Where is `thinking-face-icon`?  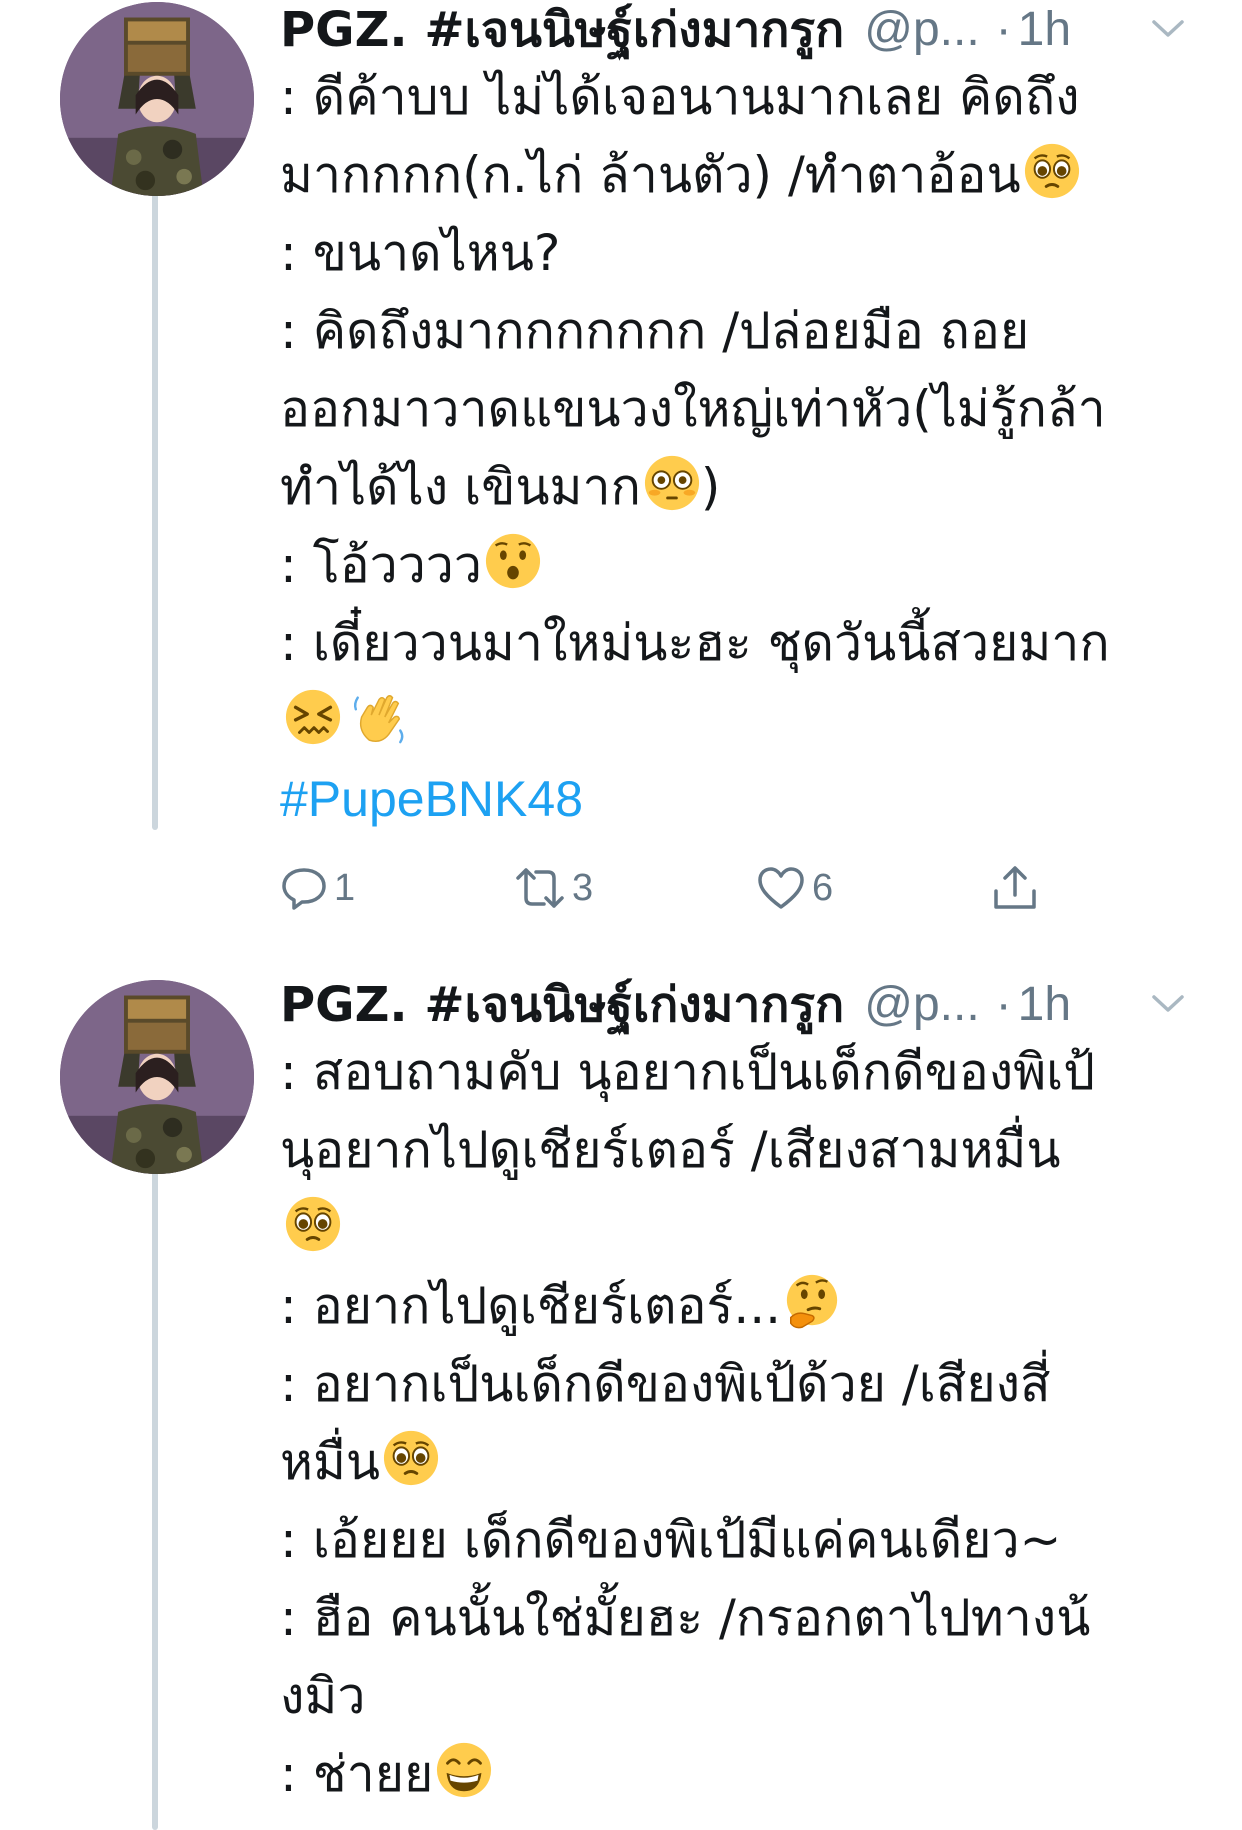 thinking-face-icon is located at coordinates (812, 1302).